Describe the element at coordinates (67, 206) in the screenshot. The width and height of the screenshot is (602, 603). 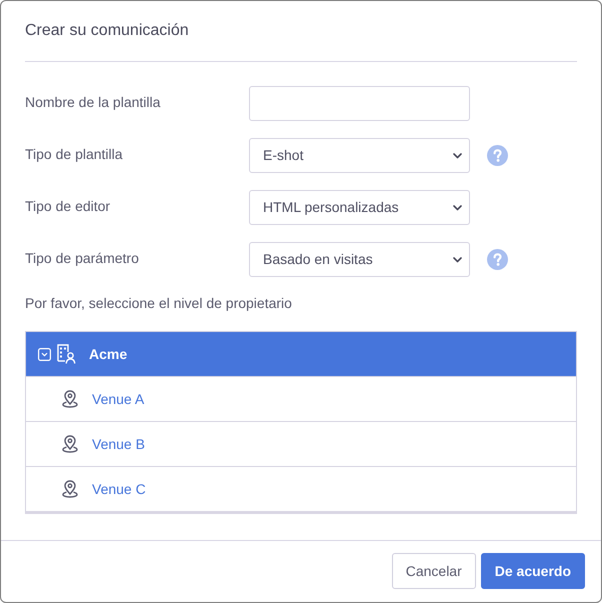
I see `field-label: Tipo de editor` at that location.